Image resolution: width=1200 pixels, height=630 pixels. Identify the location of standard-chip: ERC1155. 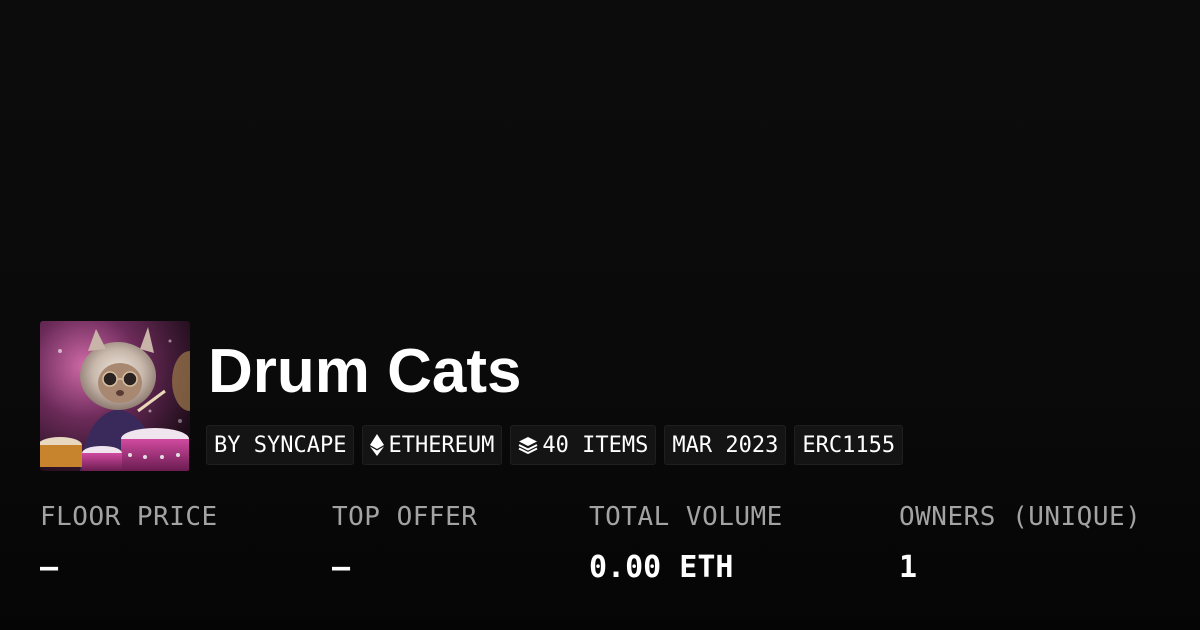
(849, 445).